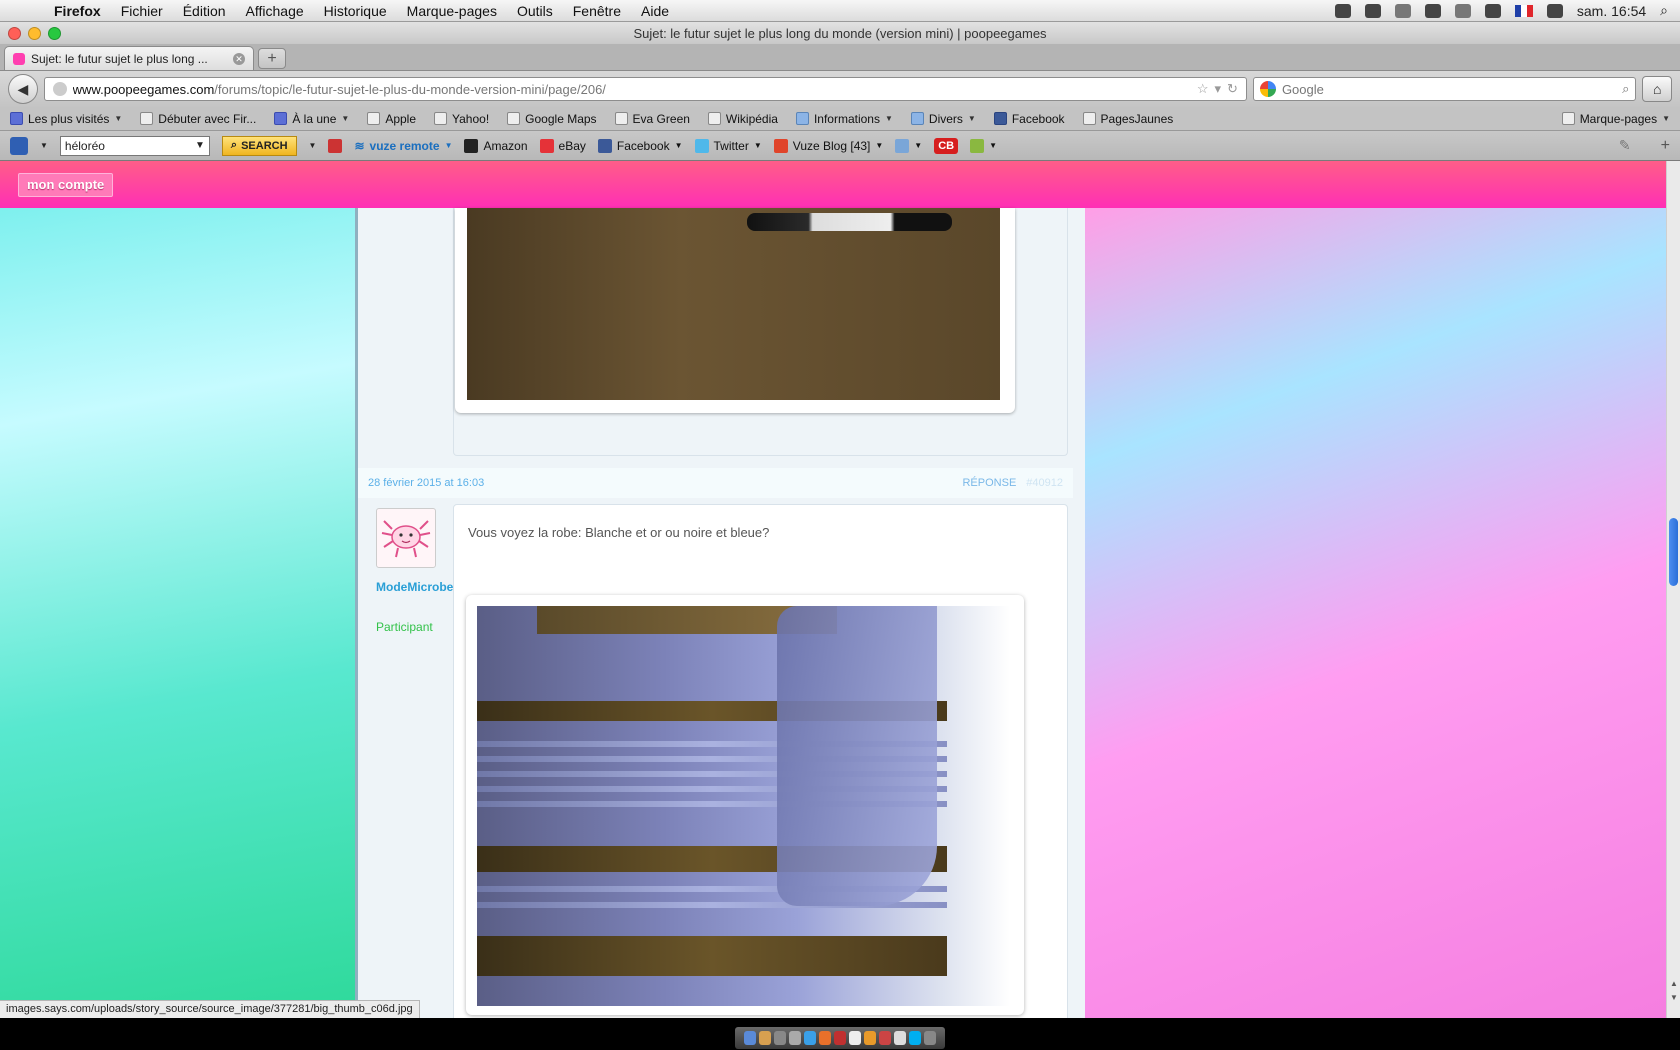 The width and height of the screenshot is (1680, 1050). I want to click on vuze-remote-button: ≋ vuze remote ▼, so click(403, 146).